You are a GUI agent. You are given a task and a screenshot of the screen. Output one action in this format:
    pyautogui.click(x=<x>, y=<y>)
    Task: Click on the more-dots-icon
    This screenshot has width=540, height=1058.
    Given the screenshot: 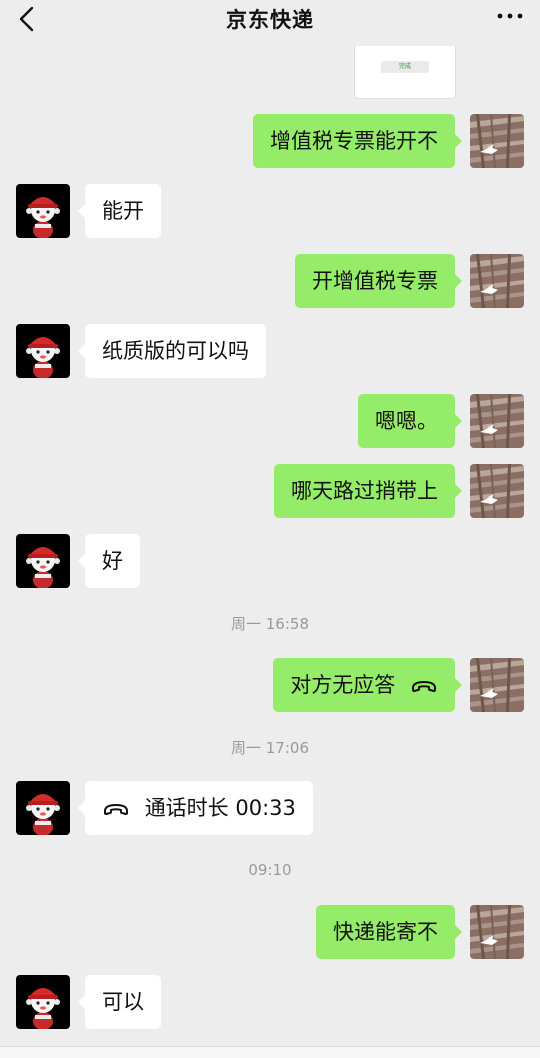 What is the action you would take?
    pyautogui.click(x=510, y=16)
    